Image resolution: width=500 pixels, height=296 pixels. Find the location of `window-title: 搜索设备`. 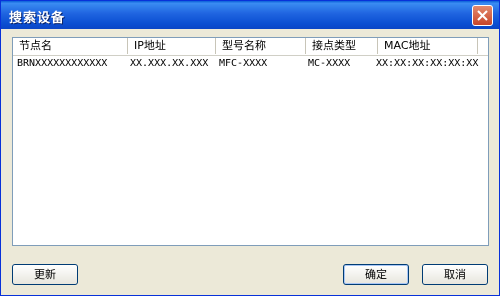

window-title: 搜索设备 is located at coordinates (37, 18).